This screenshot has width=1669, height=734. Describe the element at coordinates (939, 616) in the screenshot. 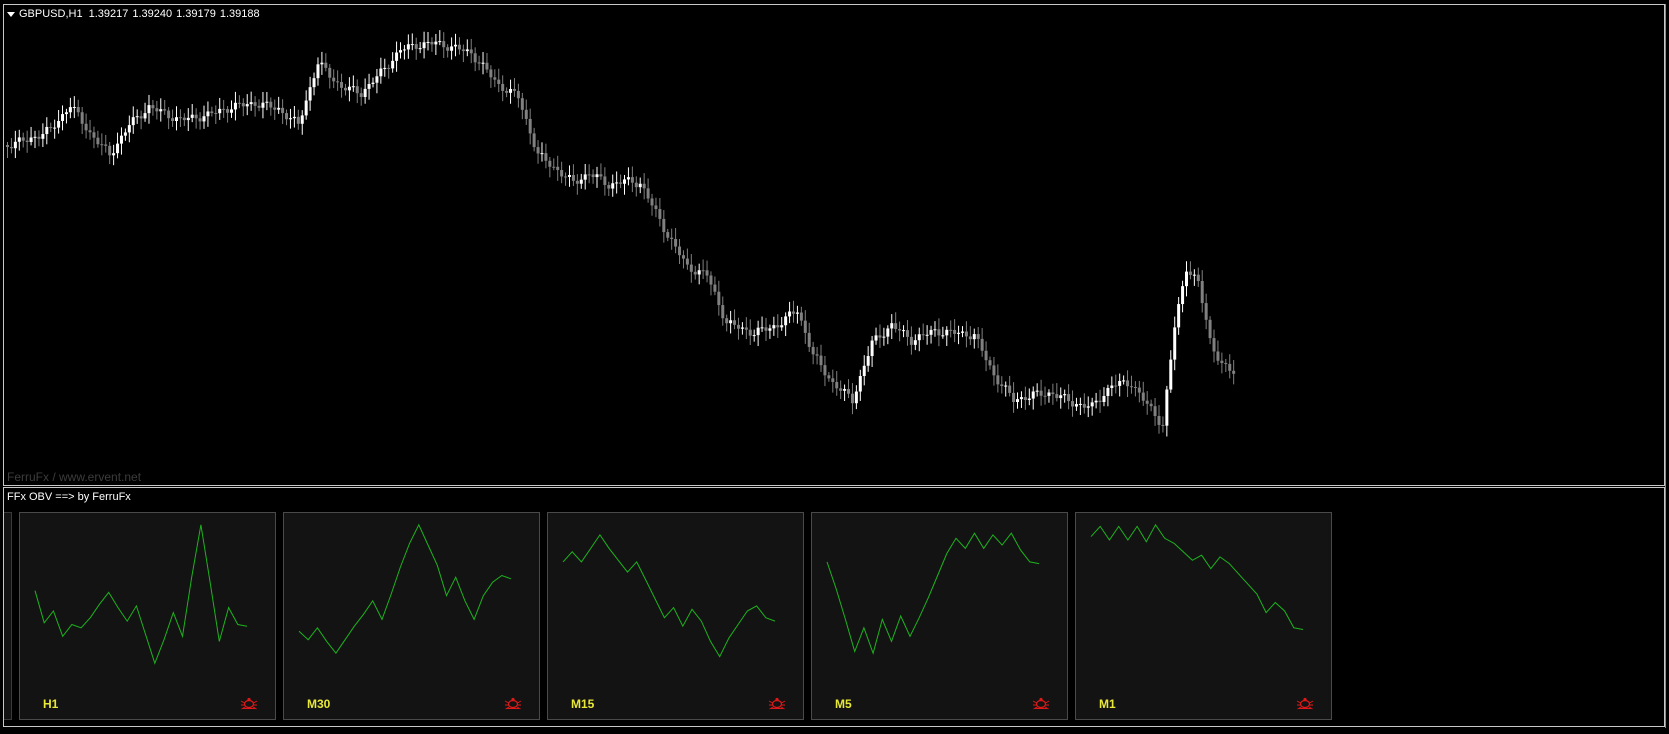

I see `obv-panel-m5: M5` at that location.